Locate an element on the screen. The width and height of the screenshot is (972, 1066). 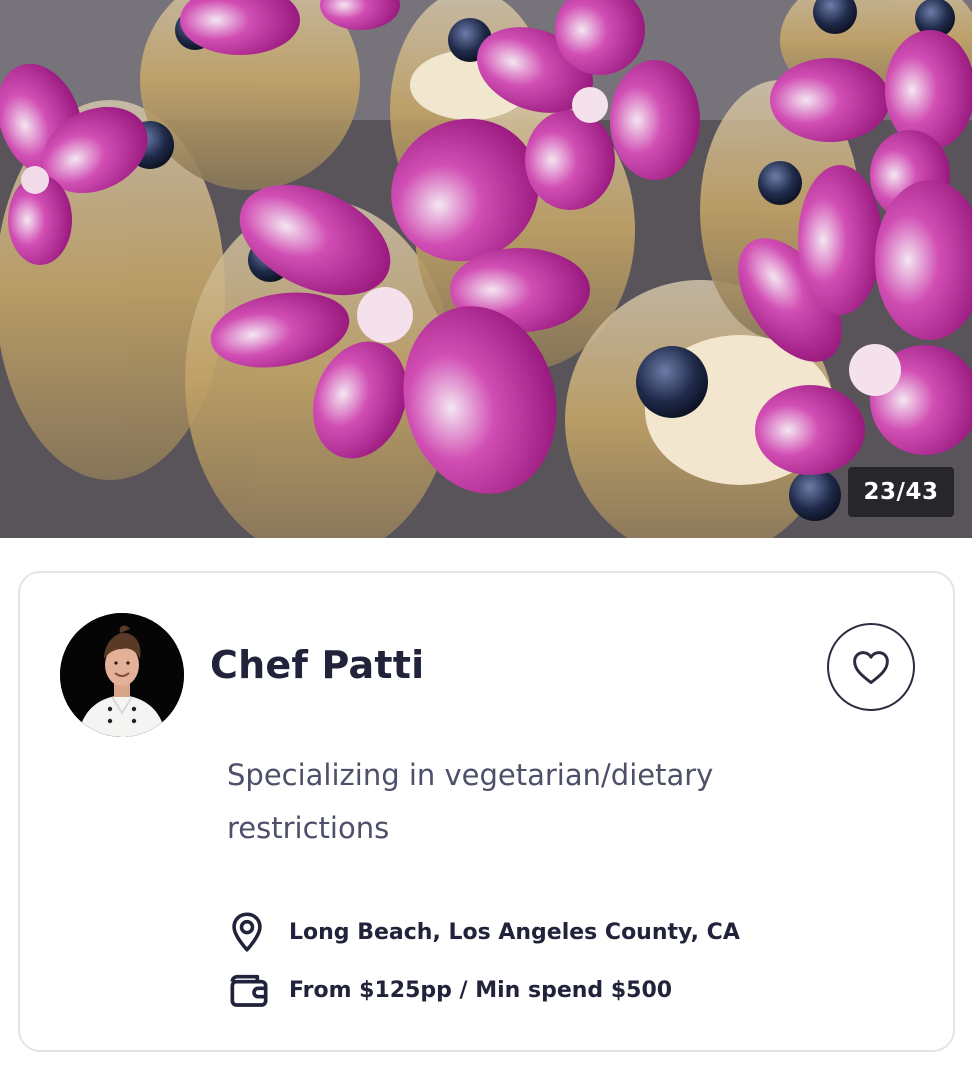
chef-name: Chef Patti is located at coordinates (317, 665).